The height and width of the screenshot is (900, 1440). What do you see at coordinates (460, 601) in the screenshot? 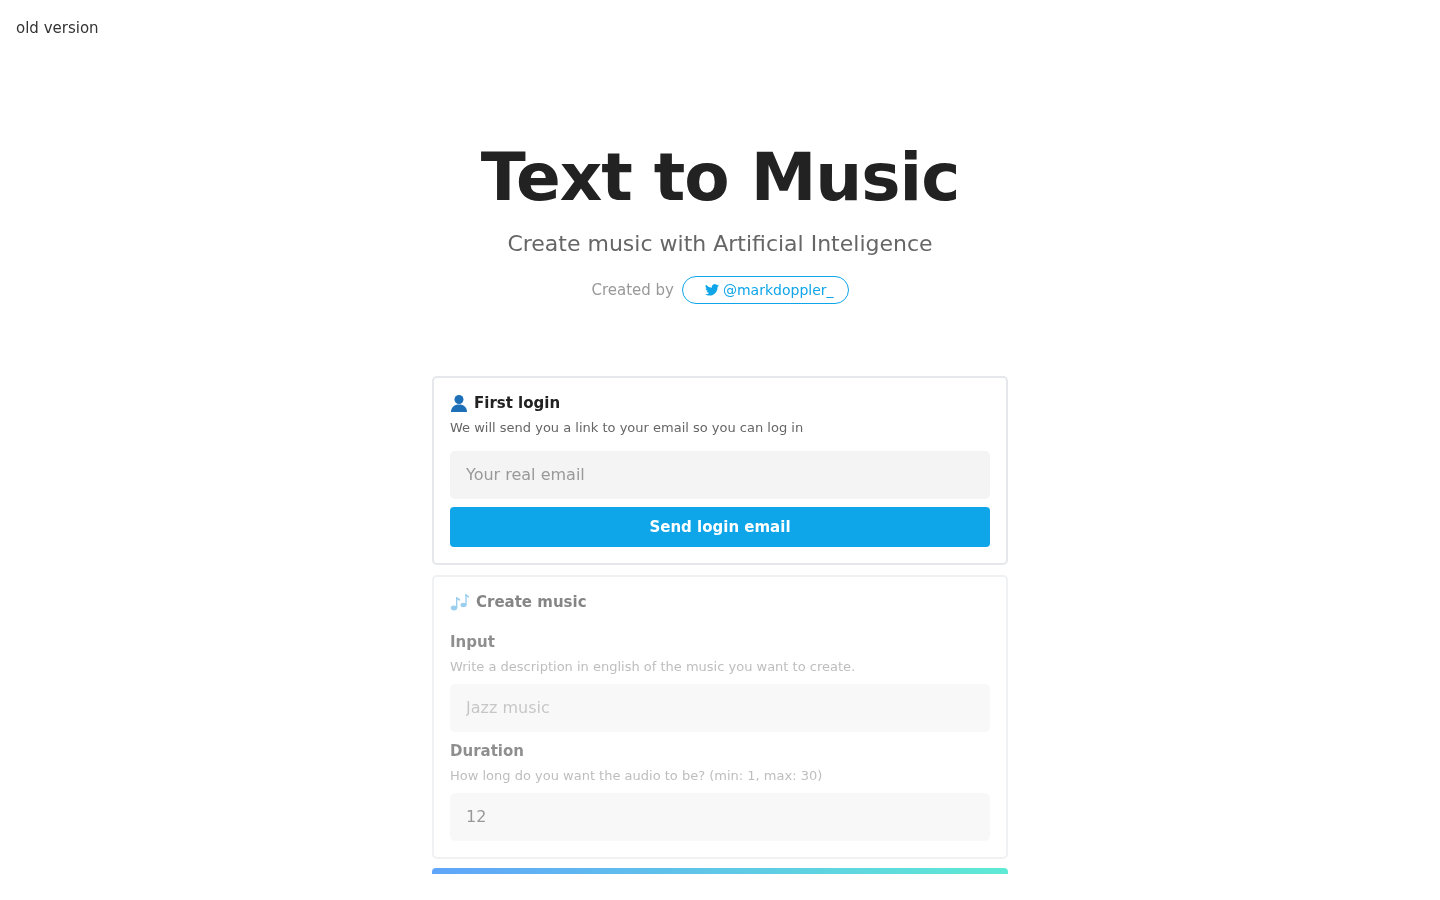
I see `music-notes-icon` at bounding box center [460, 601].